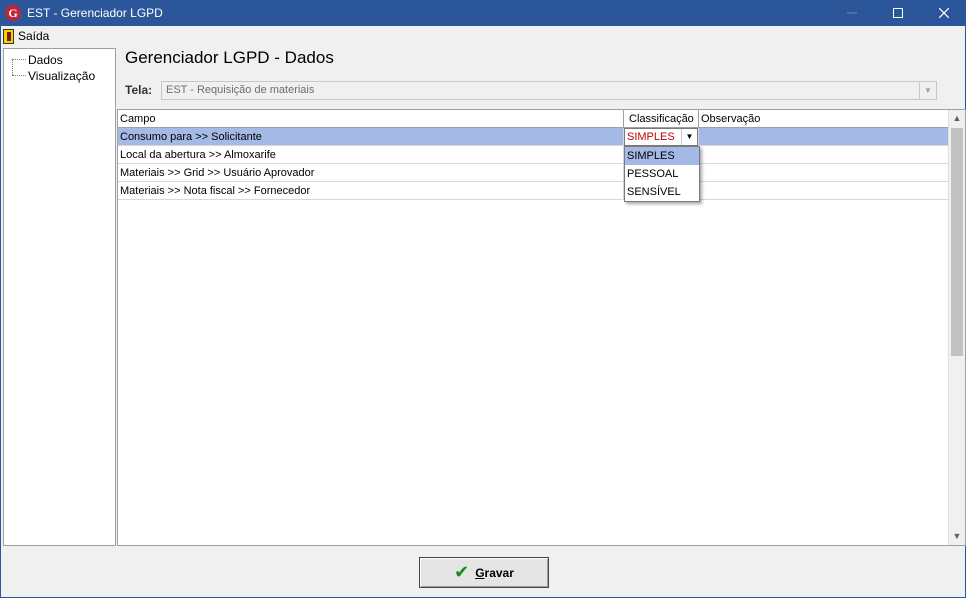 The image size is (966, 598). Describe the element at coordinates (957, 118) in the screenshot. I see `scroll-up-icon: ▲` at that location.